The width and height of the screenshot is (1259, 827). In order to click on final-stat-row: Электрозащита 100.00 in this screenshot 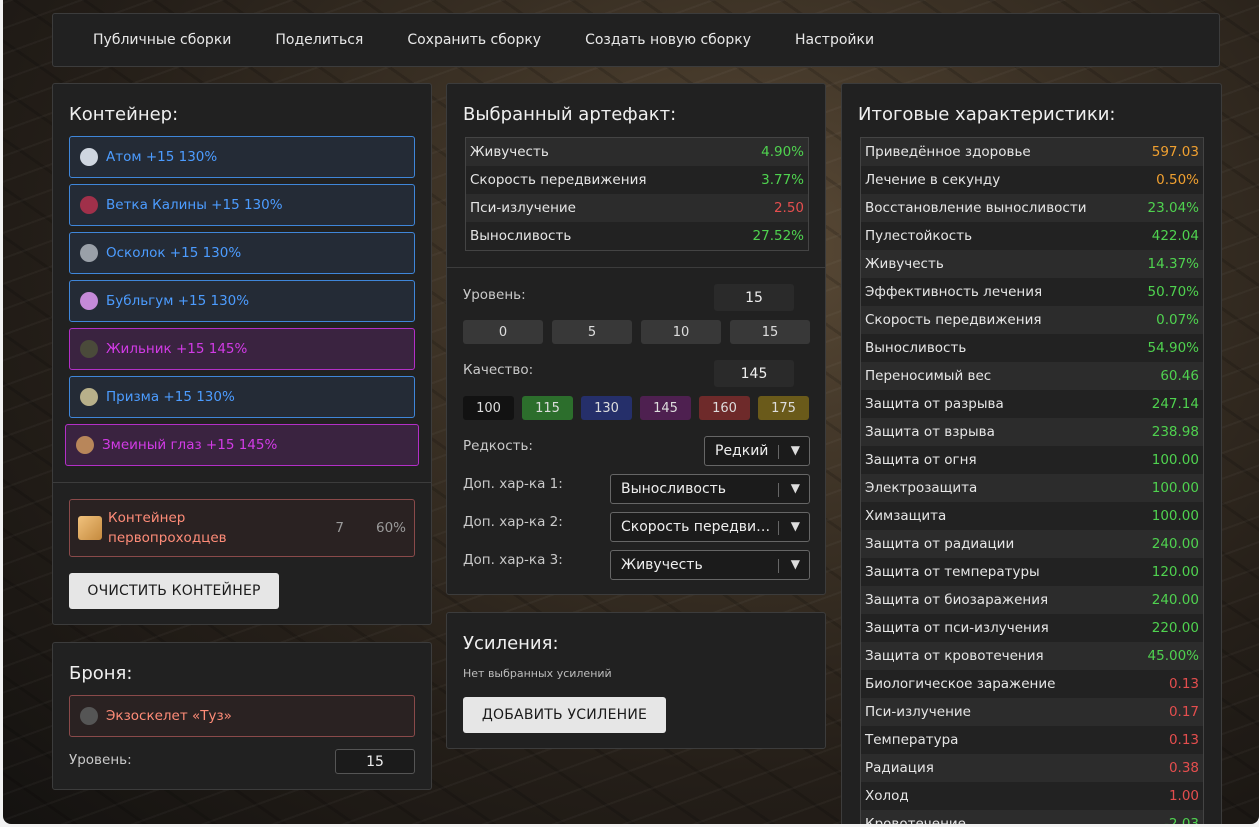, I will do `click(1032, 488)`.